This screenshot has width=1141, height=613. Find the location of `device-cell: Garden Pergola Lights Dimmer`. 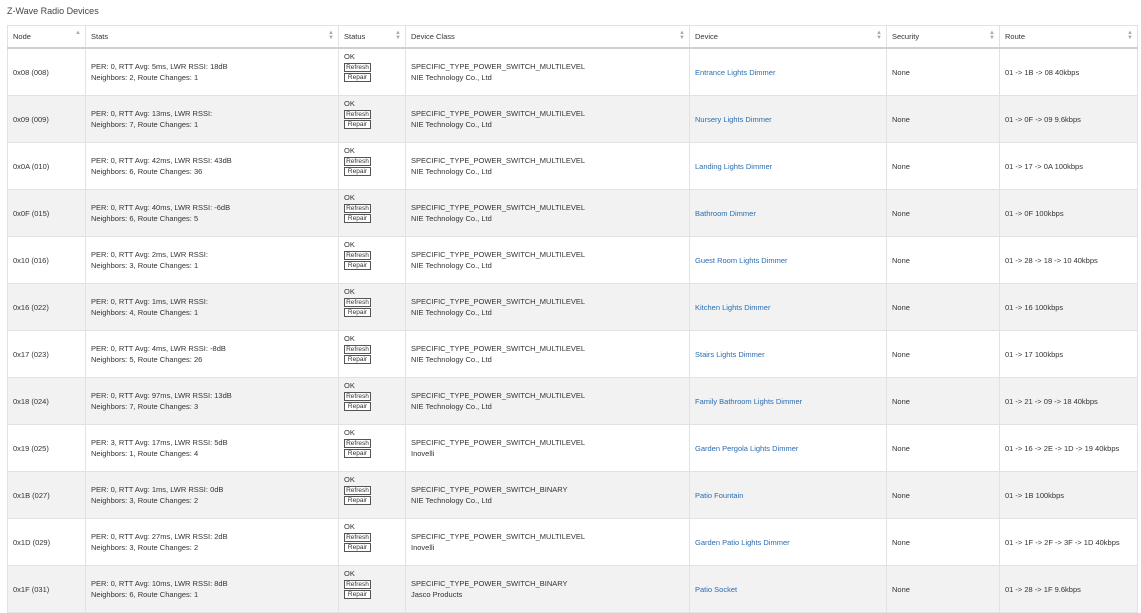

device-cell: Garden Pergola Lights Dimmer is located at coordinates (788, 448).